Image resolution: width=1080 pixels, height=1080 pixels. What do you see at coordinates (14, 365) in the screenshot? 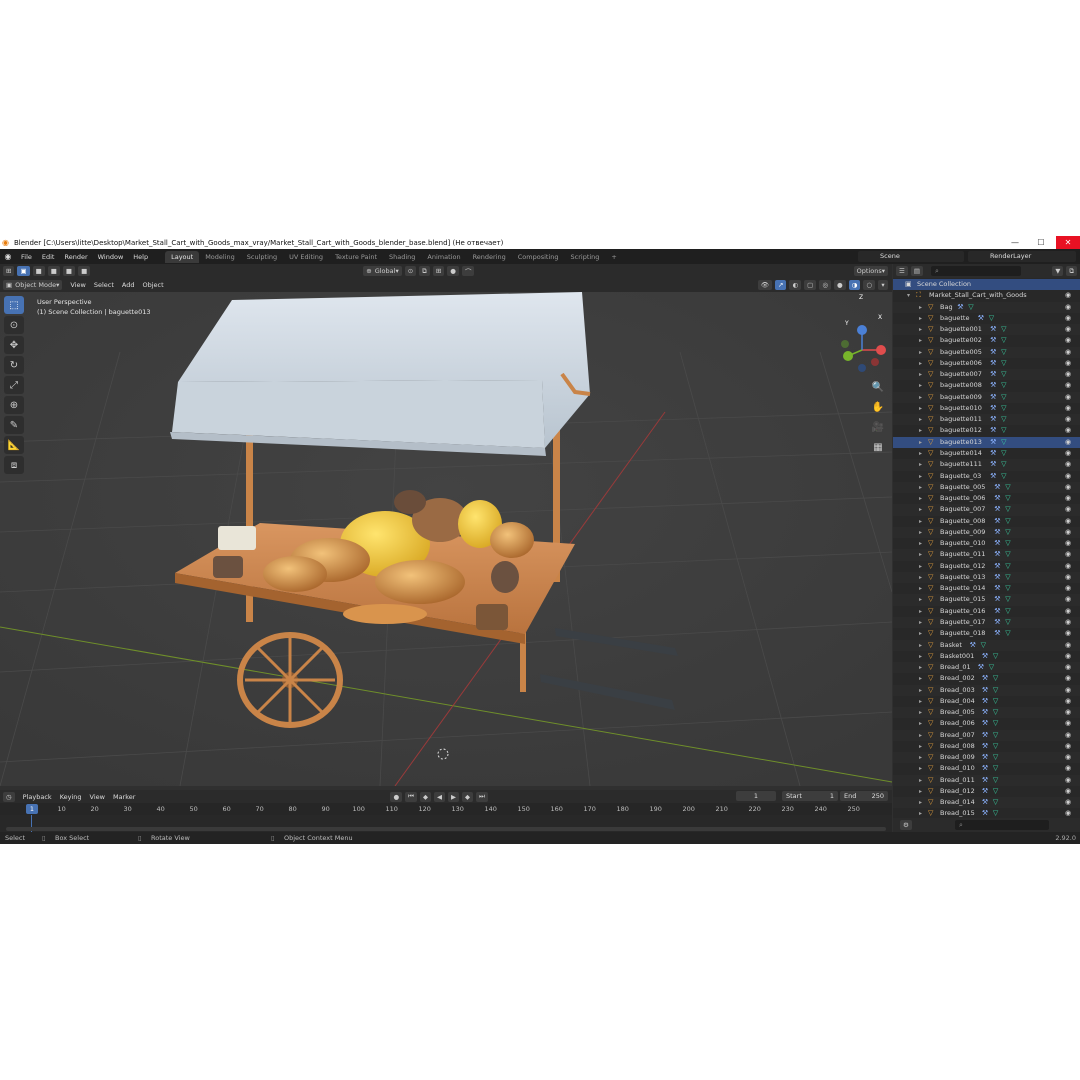
I see `rotate-tool-icon: ↻` at bounding box center [14, 365].